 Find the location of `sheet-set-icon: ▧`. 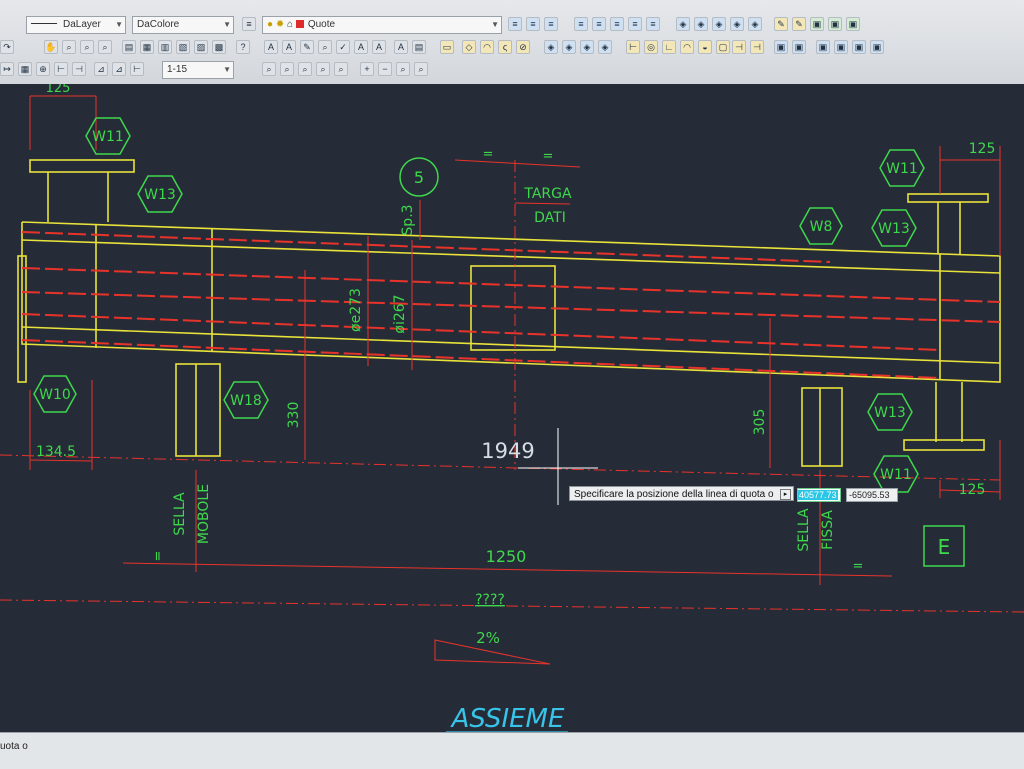

sheet-set-icon: ▧ is located at coordinates (183, 47).